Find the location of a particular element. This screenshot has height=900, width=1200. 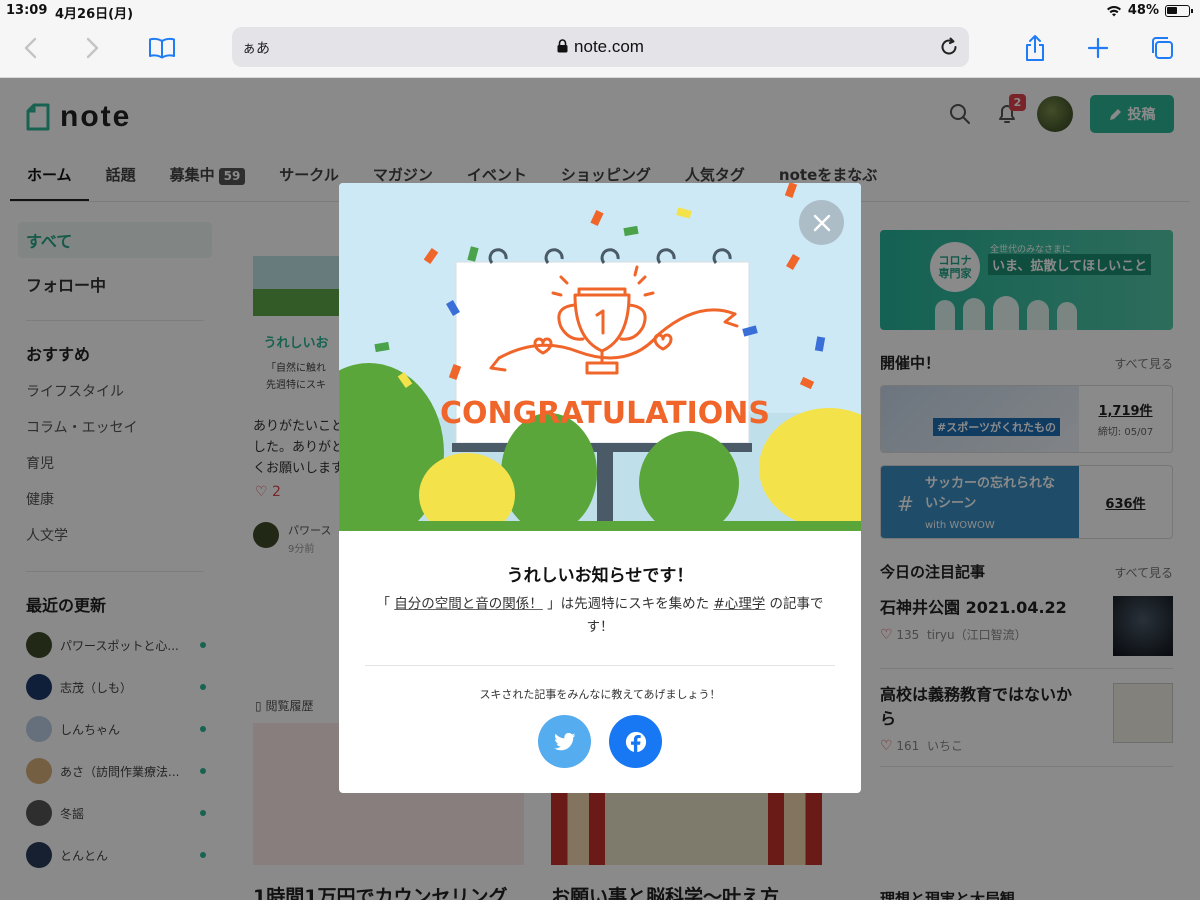

tabs-overview-button is located at coordinates (1162, 48).